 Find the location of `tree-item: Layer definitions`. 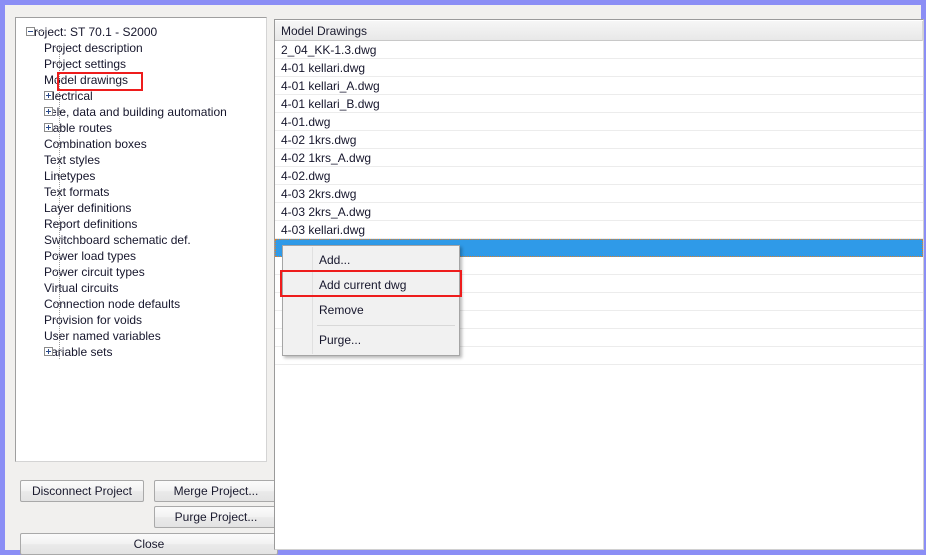

tree-item: Layer definitions is located at coordinates (141, 208).